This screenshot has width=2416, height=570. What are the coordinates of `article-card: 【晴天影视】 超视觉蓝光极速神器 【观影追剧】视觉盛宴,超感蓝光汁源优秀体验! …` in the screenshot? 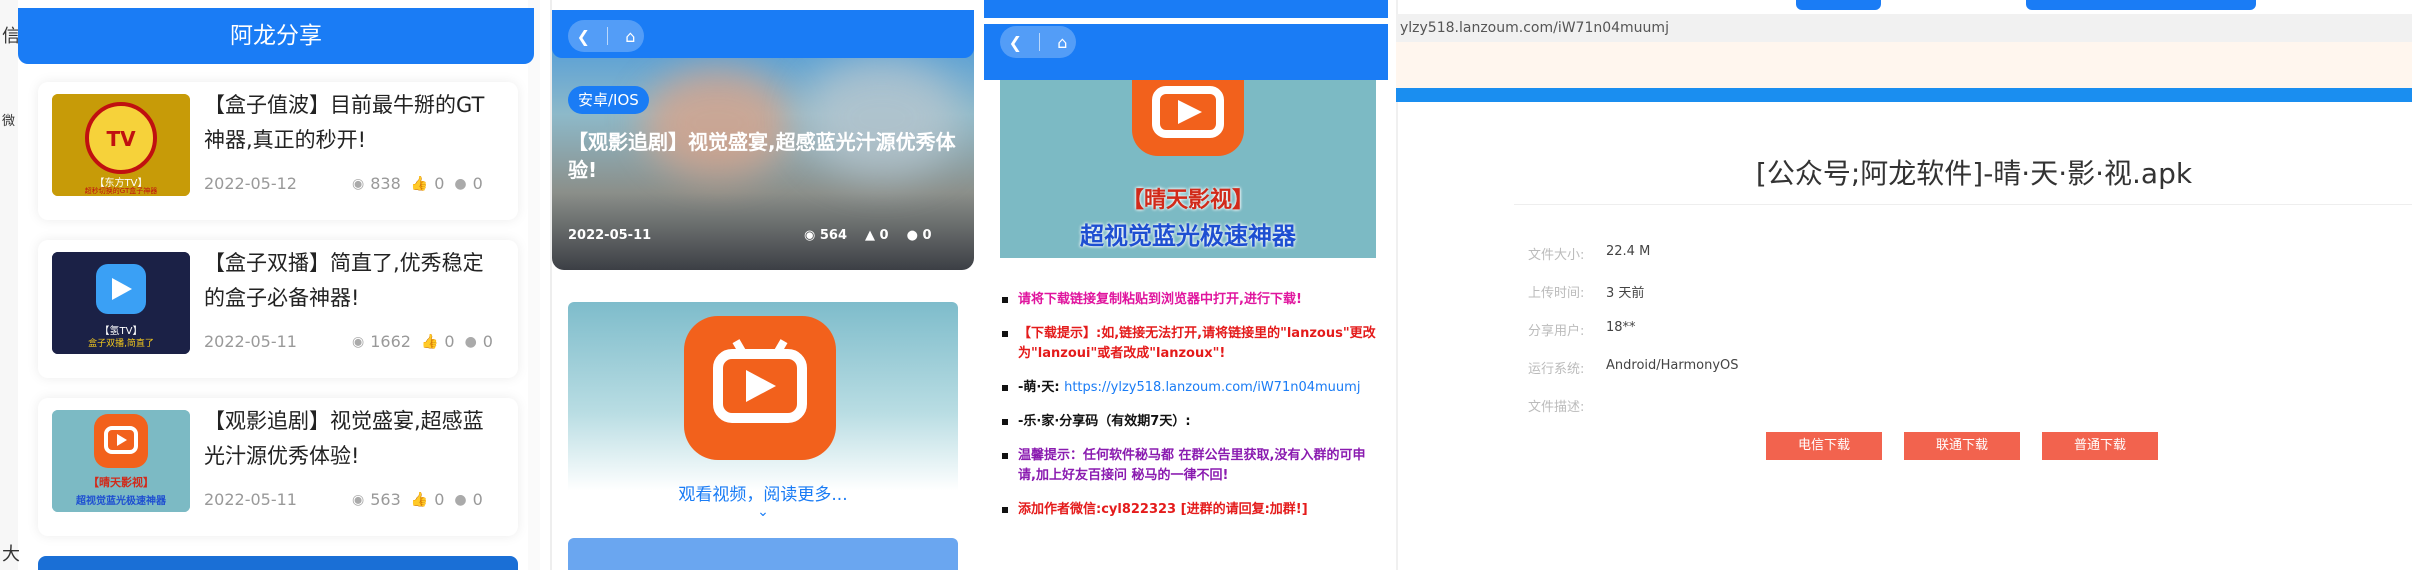 It's located at (278, 467).